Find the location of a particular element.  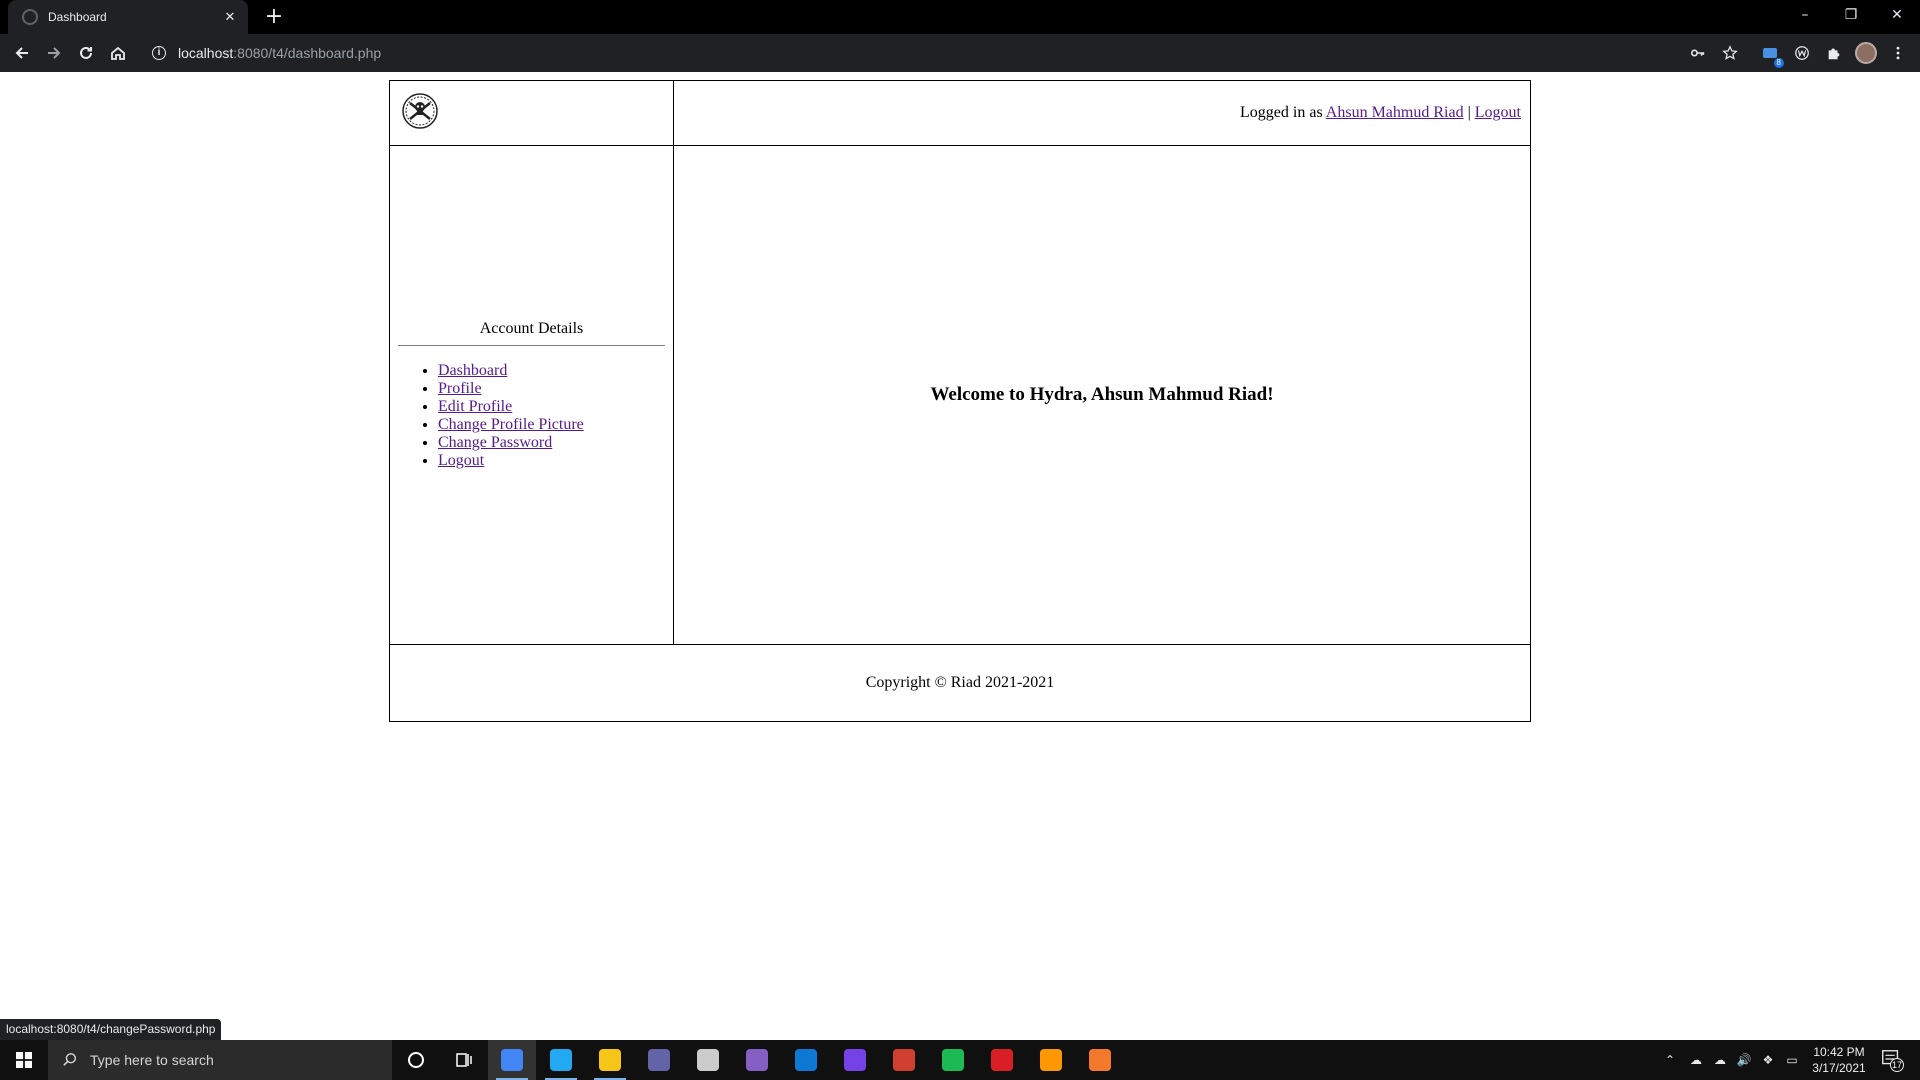

taskbar-app-spotify is located at coordinates (953, 1060).